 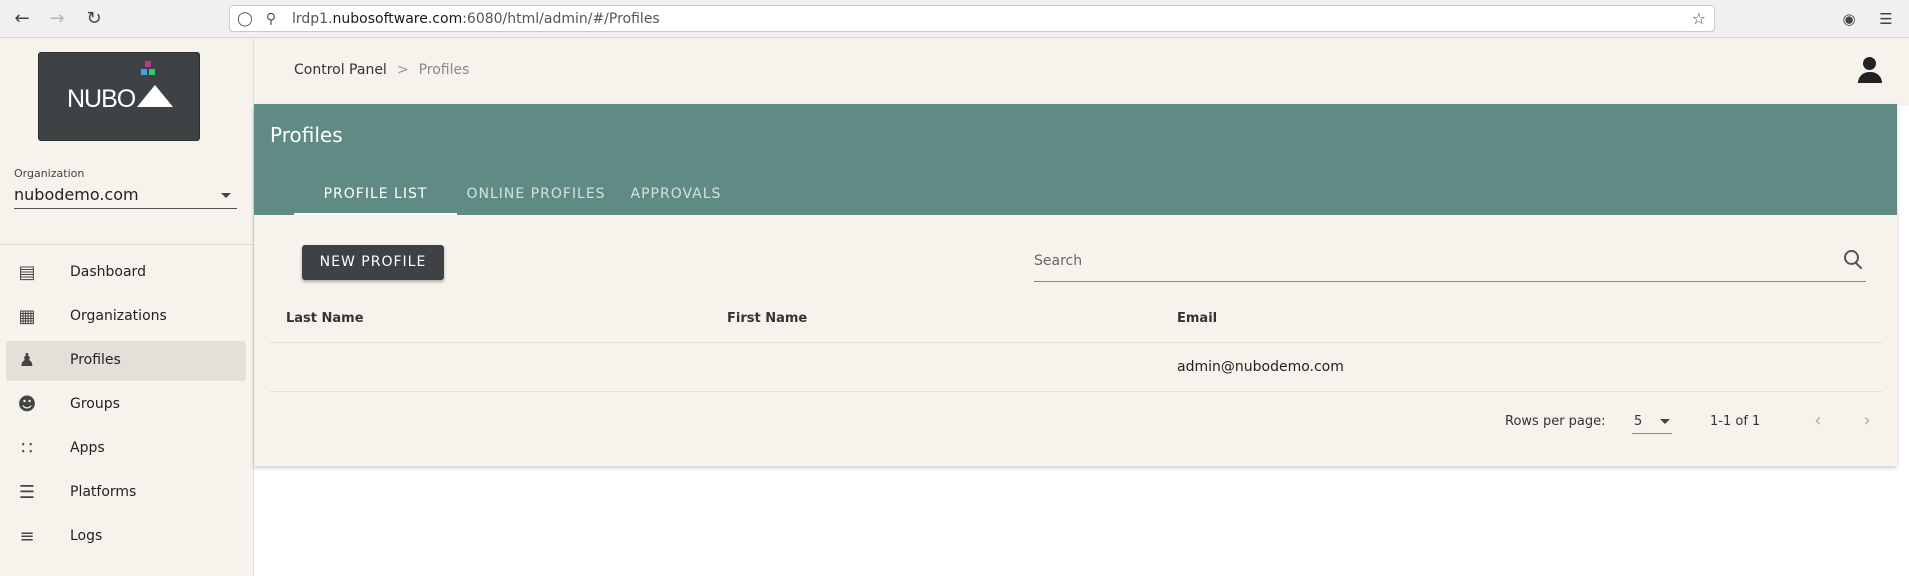 I want to click on sidebar-item-label: Logs, so click(x=86, y=536).